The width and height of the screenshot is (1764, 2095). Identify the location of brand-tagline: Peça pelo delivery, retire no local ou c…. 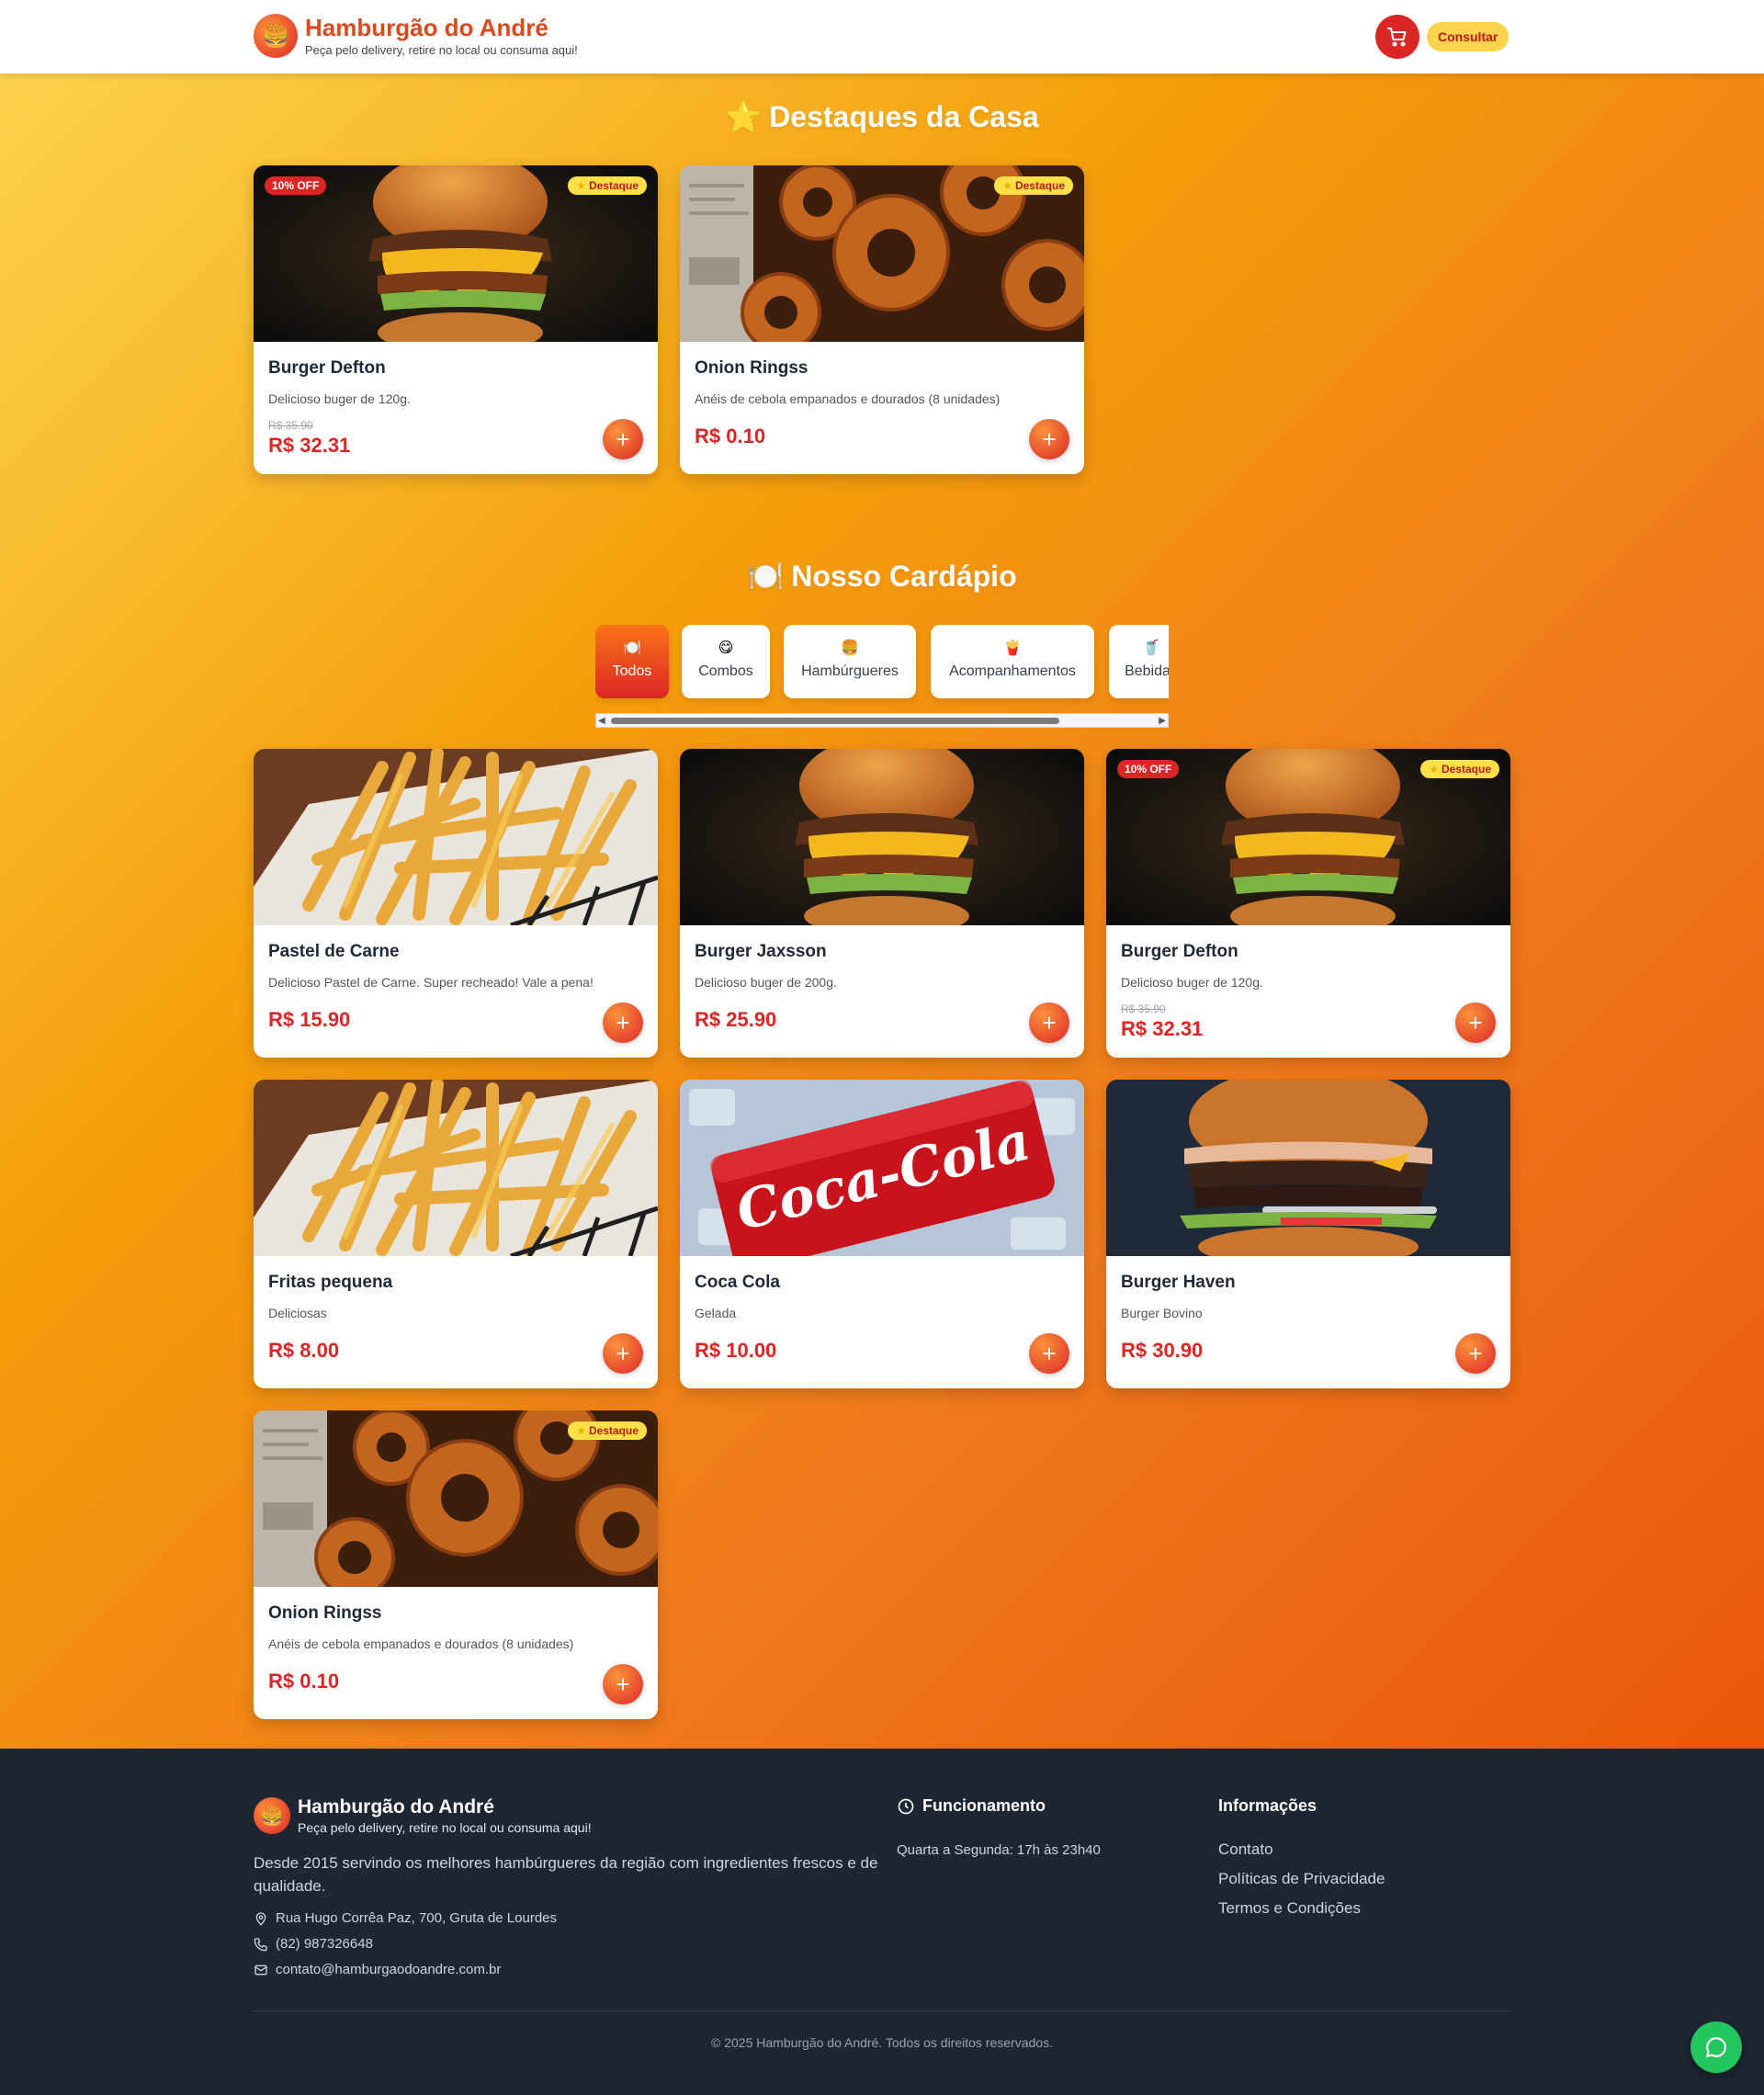
(441, 50).